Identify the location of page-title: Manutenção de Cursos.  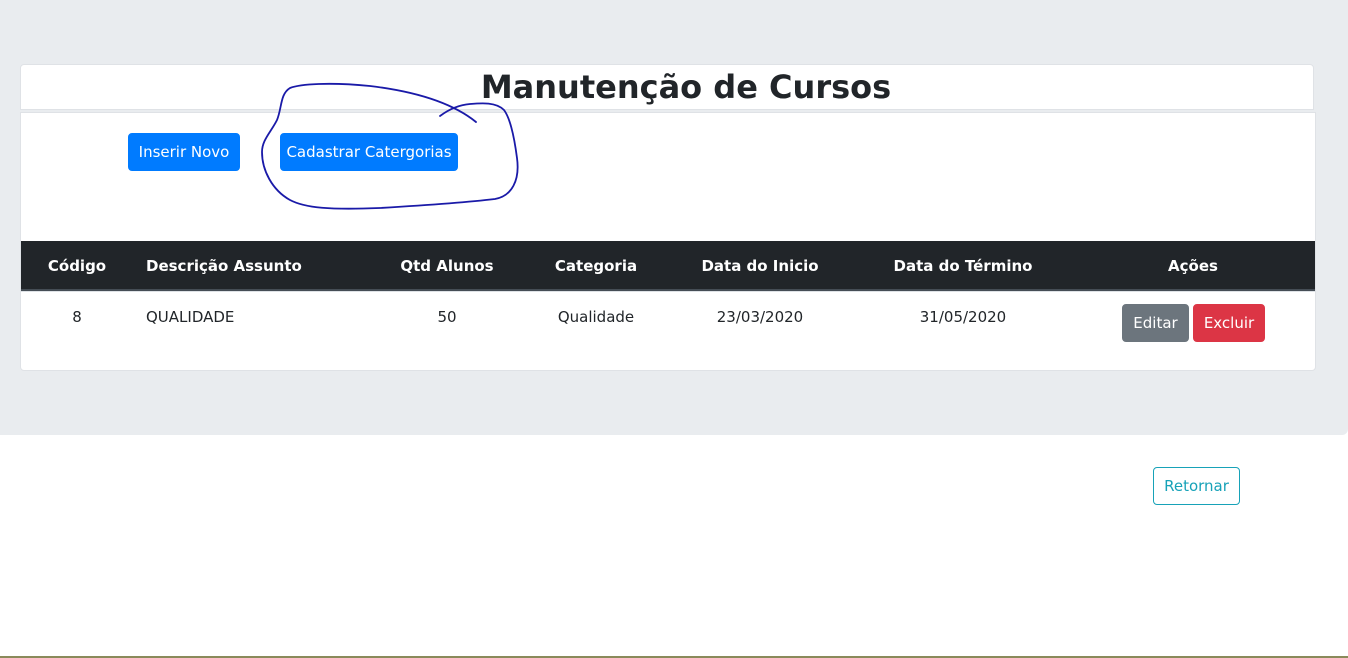
(686, 87).